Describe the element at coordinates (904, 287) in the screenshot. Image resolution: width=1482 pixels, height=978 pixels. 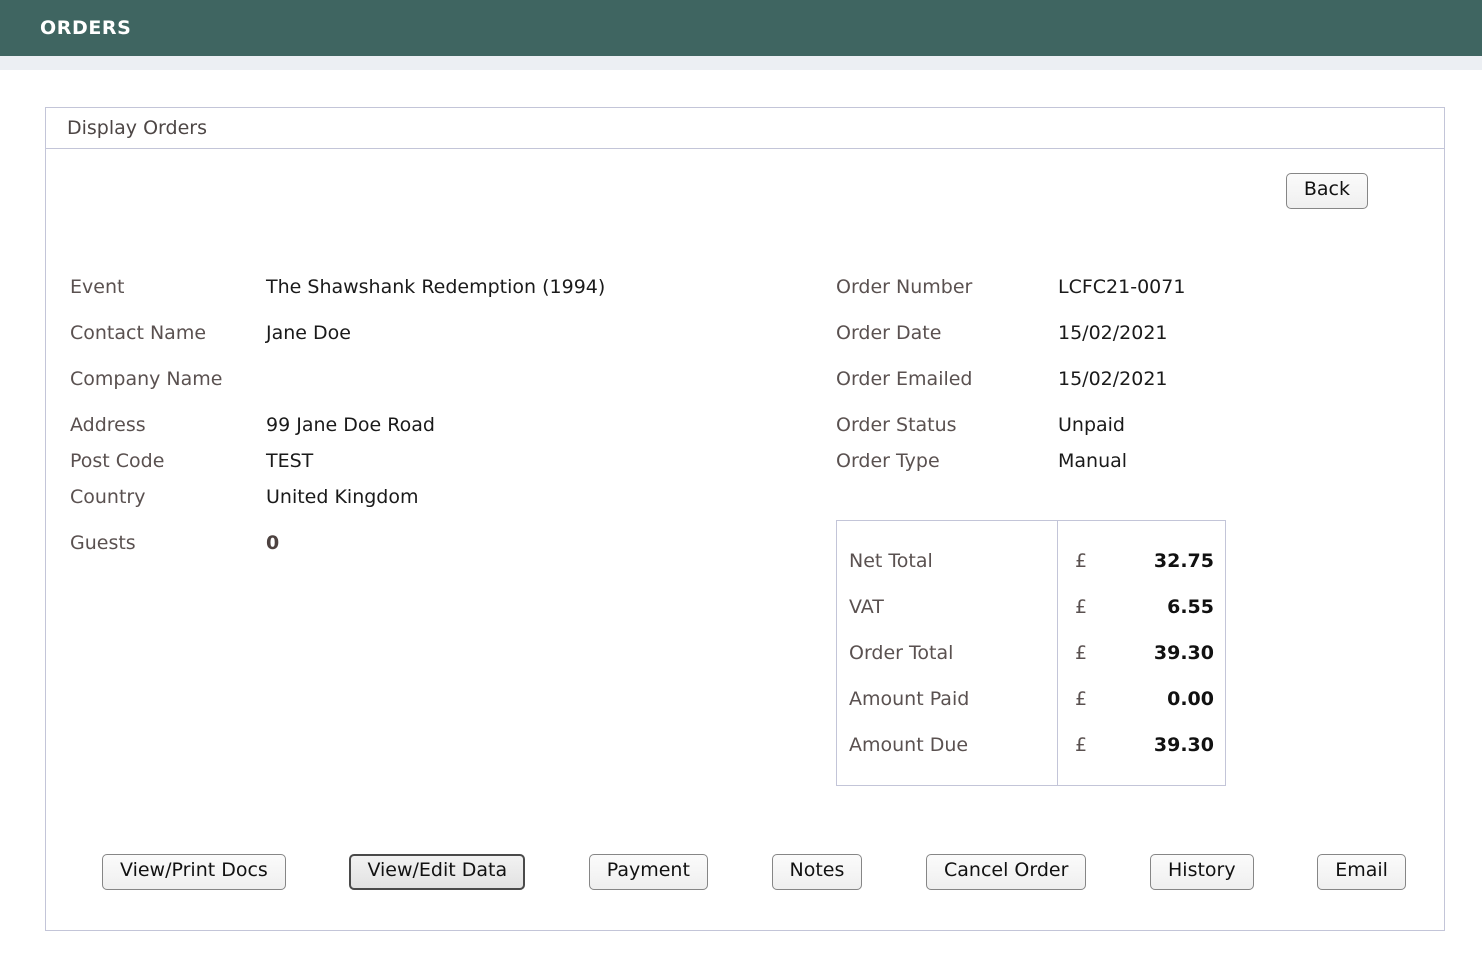
I see `field-label: Order Number` at that location.